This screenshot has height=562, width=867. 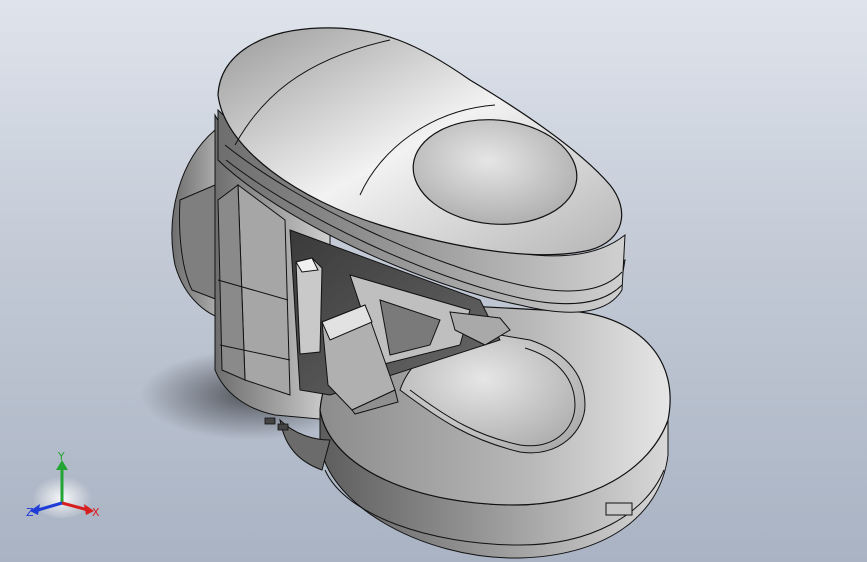 I want to click on y-axis-label: Y, so click(x=61, y=456).